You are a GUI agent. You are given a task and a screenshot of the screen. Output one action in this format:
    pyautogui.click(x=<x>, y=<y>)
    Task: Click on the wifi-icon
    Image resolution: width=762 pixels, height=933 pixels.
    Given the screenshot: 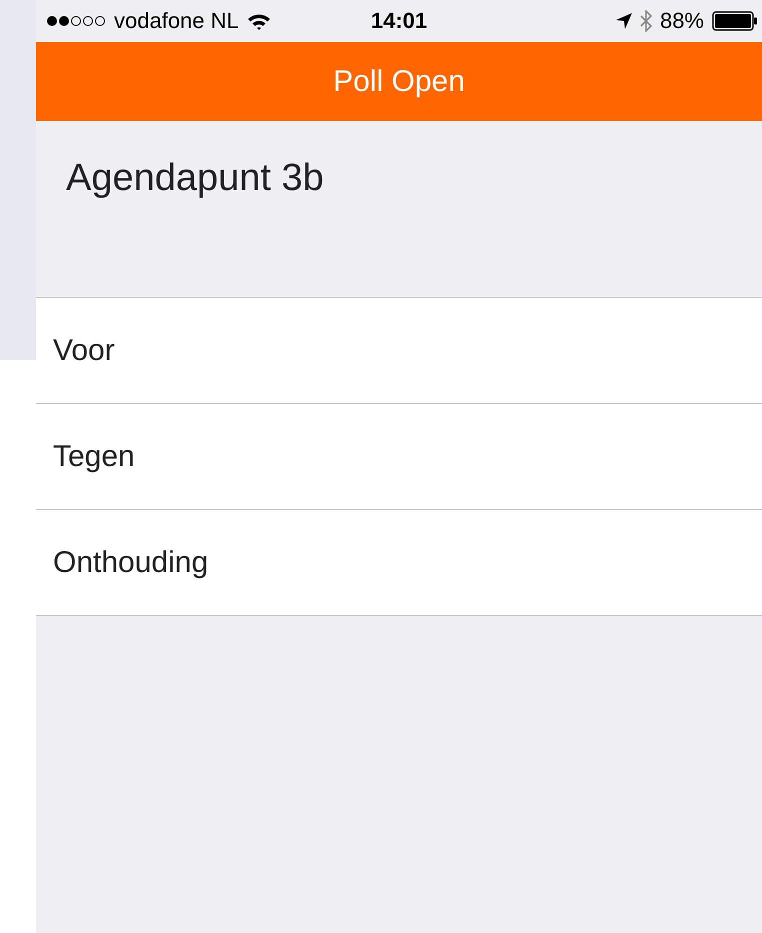 What is the action you would take?
    pyautogui.click(x=258, y=21)
    